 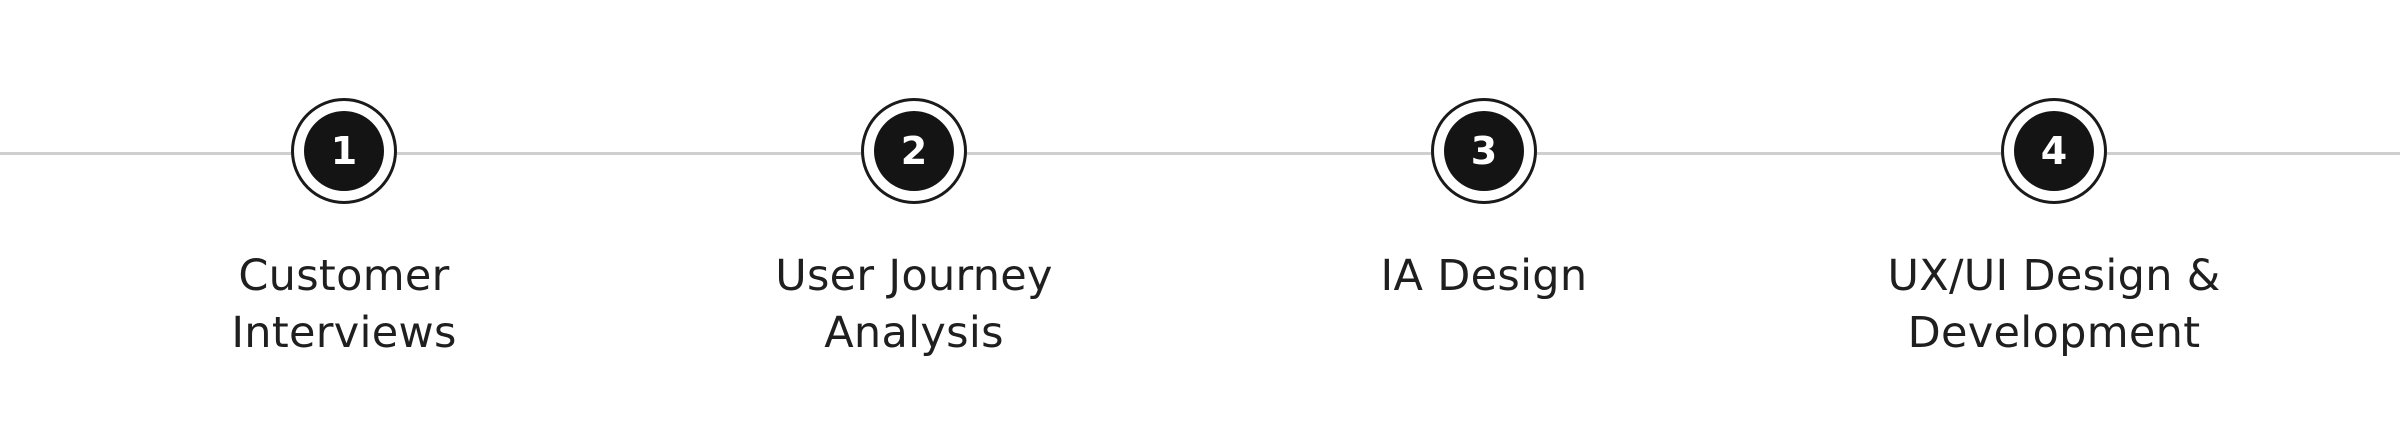 I want to click on step-label-line: User Journey, so click(x=914, y=276).